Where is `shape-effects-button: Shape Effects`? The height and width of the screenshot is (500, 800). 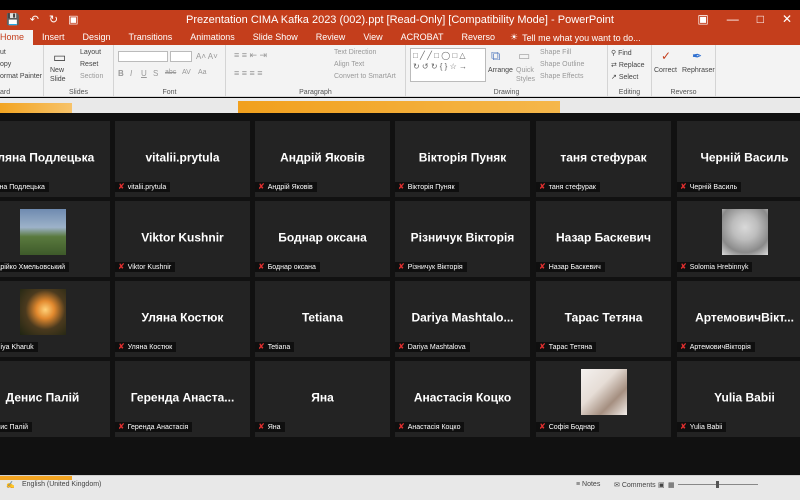
shape-effects-button: Shape Effects is located at coordinates (561, 76).